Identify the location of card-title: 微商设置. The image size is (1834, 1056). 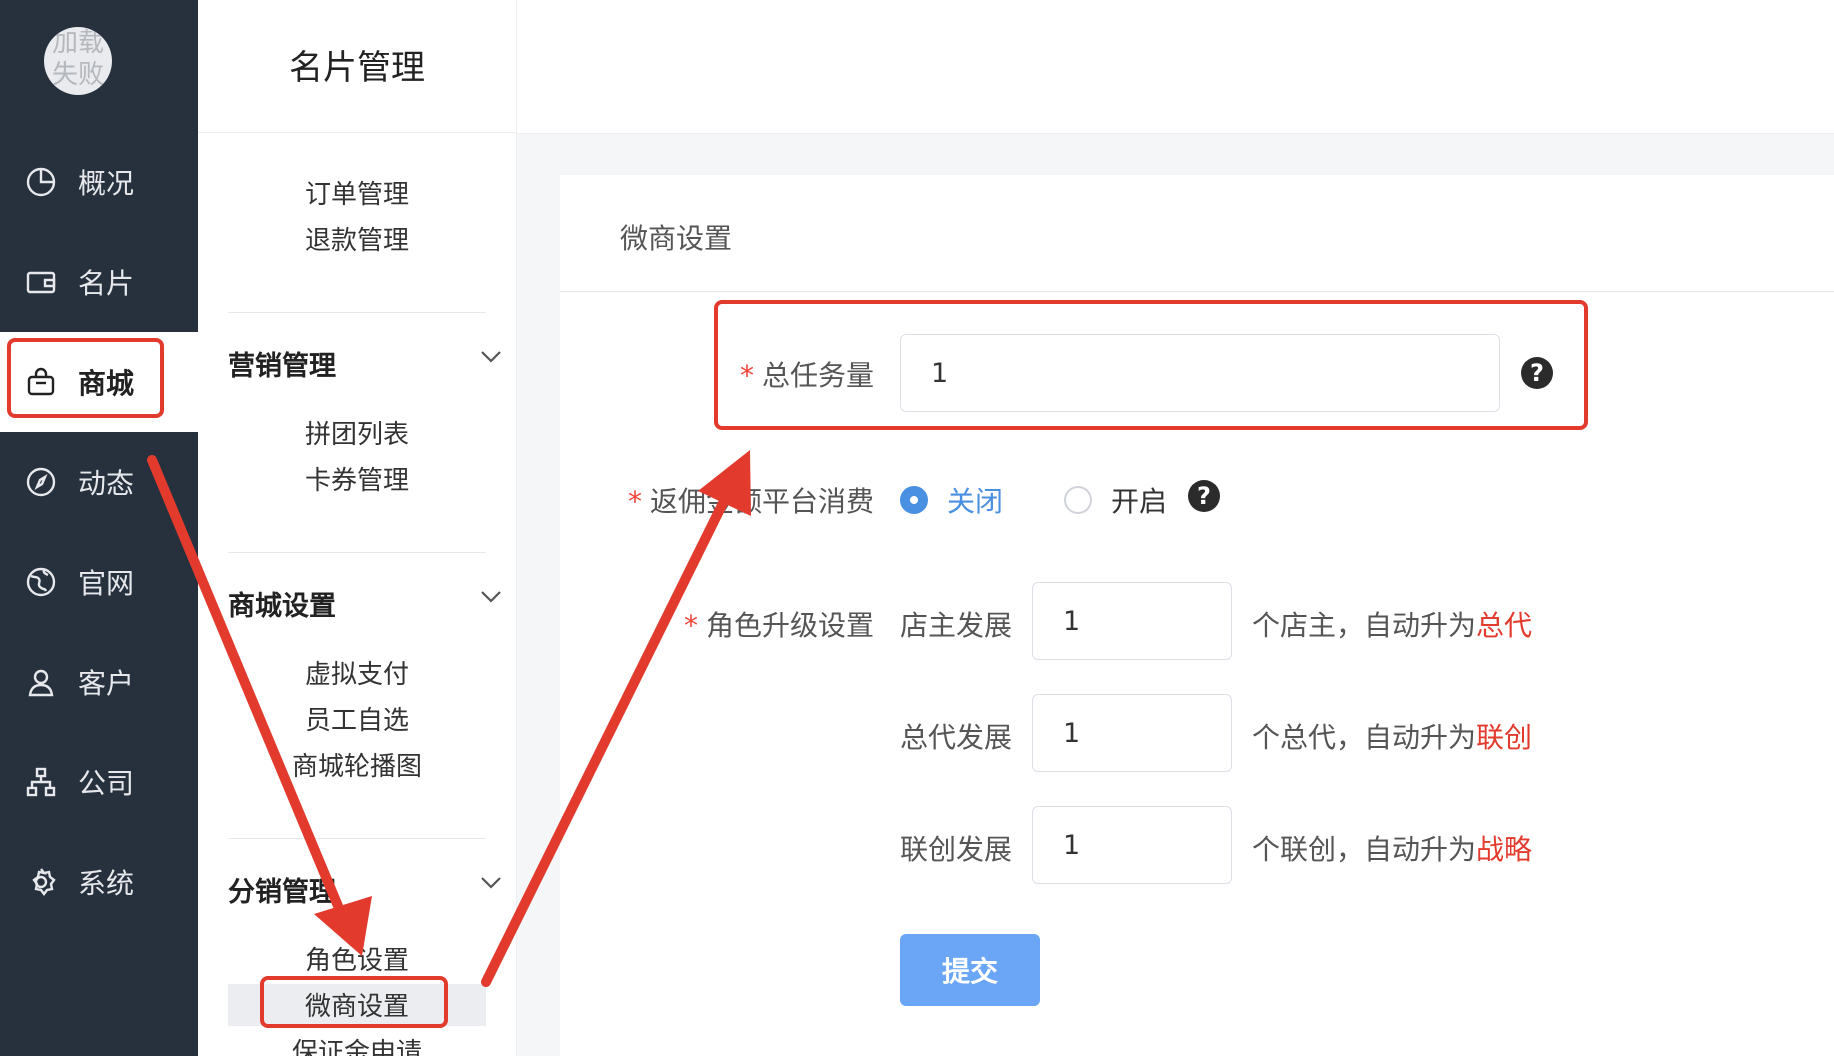
(676, 238).